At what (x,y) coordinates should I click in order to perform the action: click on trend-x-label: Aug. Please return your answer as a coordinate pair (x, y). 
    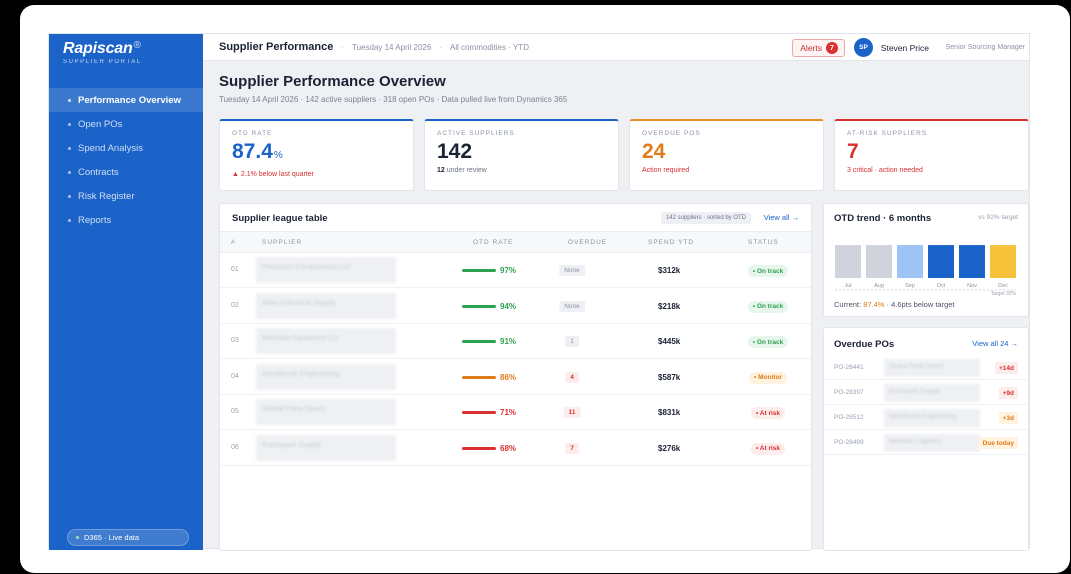
    Looking at the image, I should click on (879, 286).